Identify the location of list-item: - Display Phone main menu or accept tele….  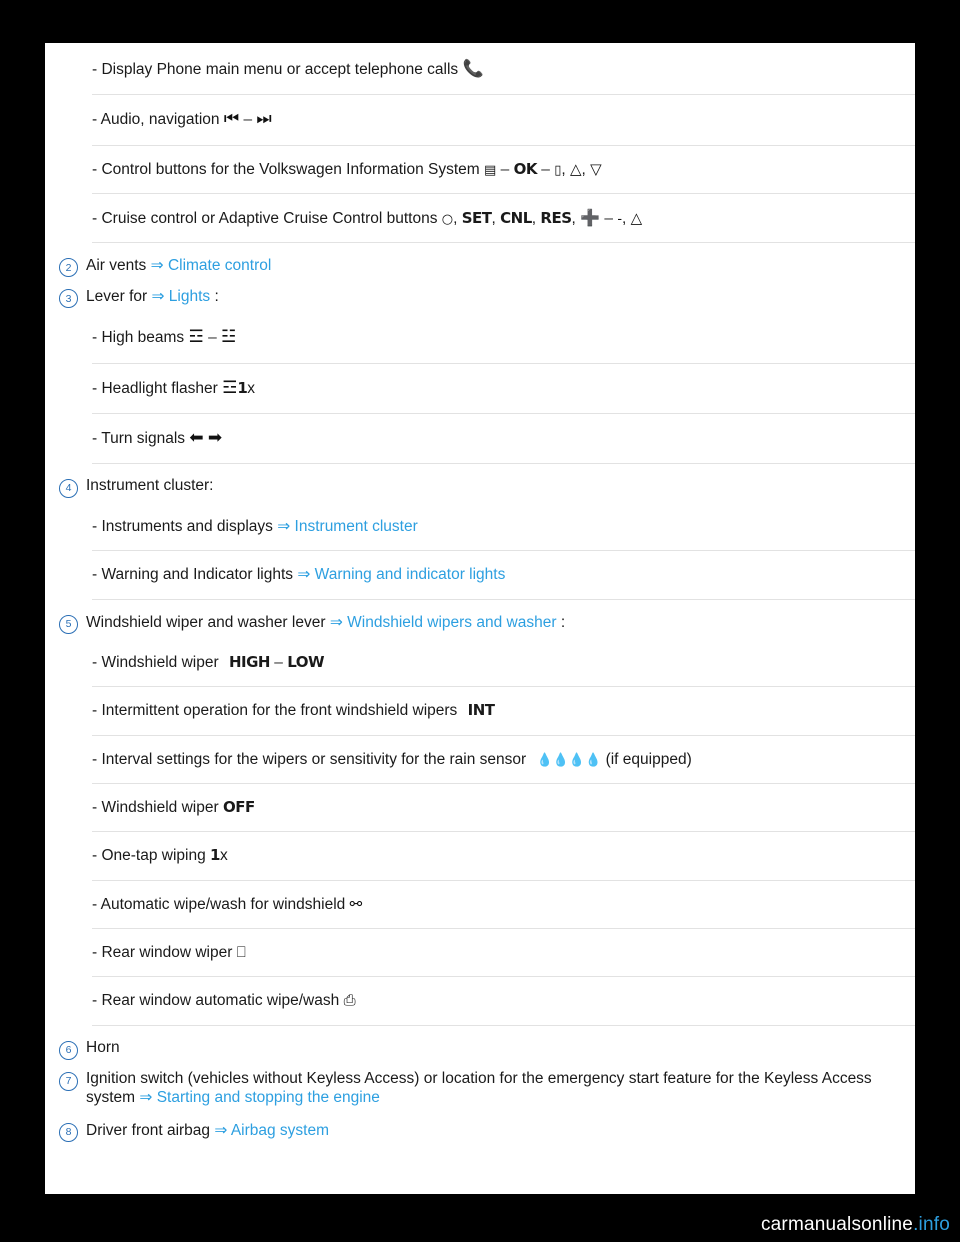
(503, 69).